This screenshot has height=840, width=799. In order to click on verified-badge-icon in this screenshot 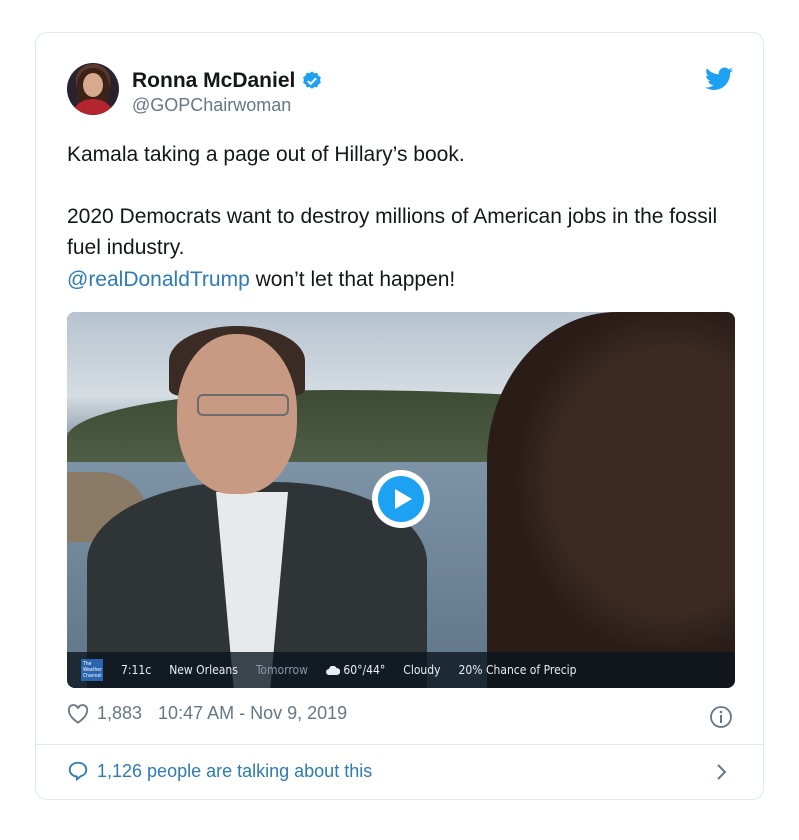, I will do `click(312, 80)`.